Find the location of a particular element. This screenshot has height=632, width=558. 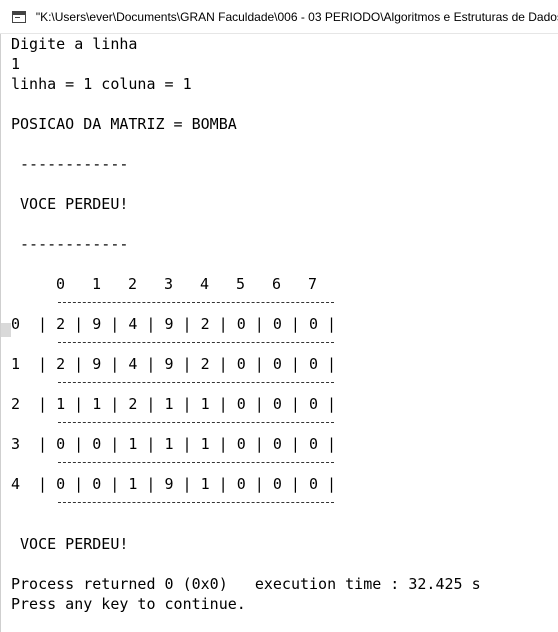

column-header: 0 is located at coordinates (61, 284).